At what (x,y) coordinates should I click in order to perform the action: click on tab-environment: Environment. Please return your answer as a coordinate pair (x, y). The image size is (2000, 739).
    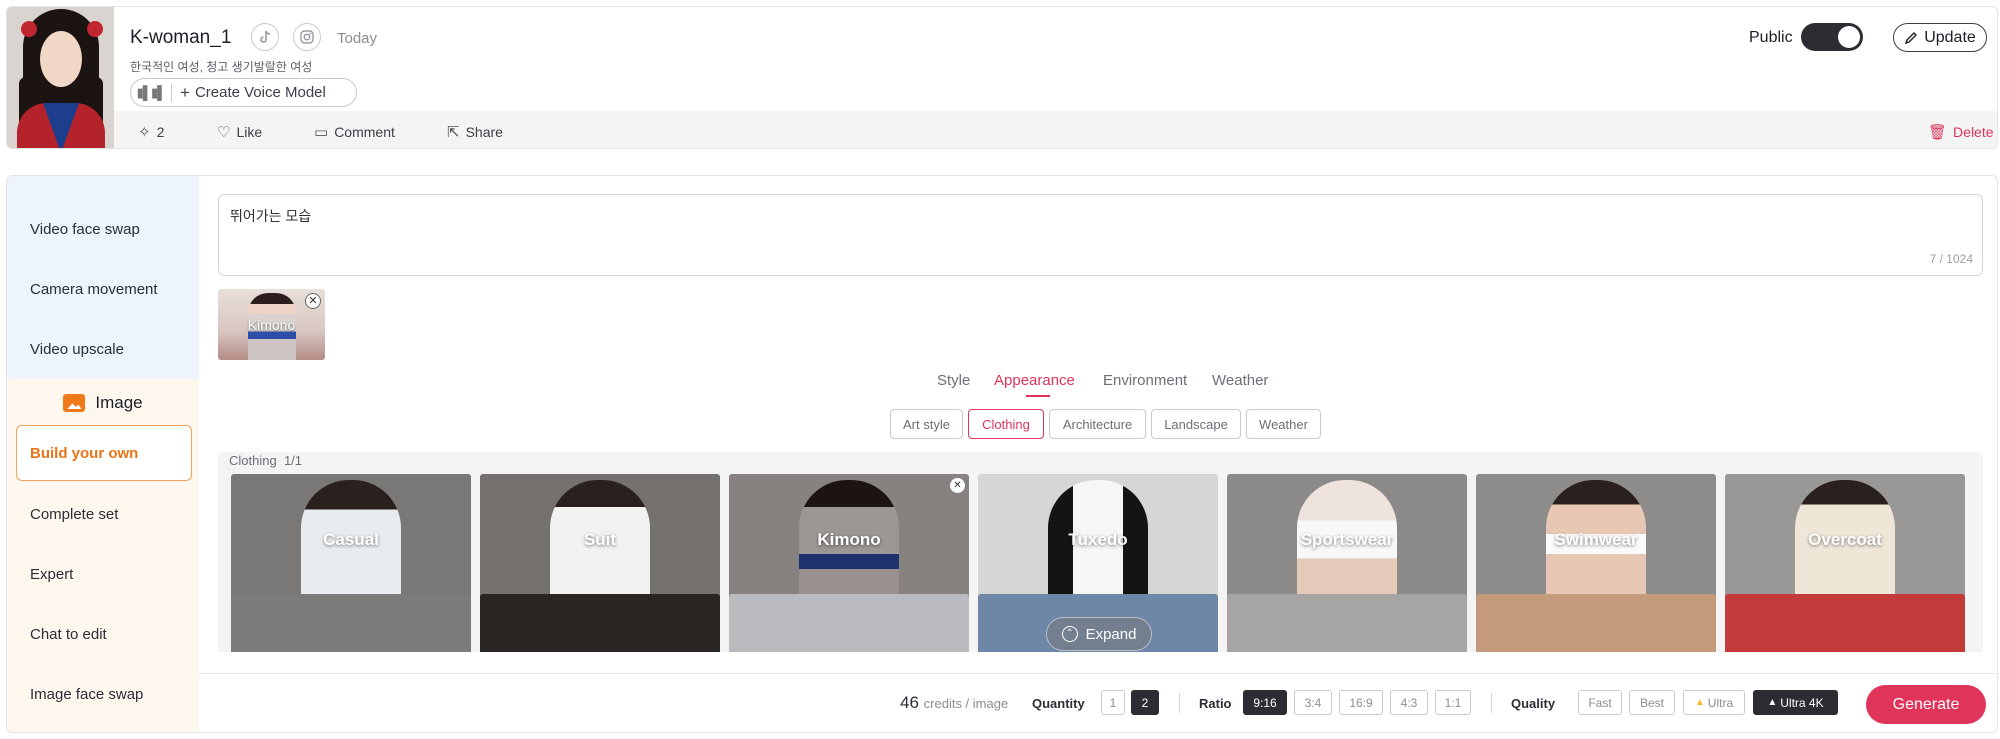
    Looking at the image, I should click on (1145, 380).